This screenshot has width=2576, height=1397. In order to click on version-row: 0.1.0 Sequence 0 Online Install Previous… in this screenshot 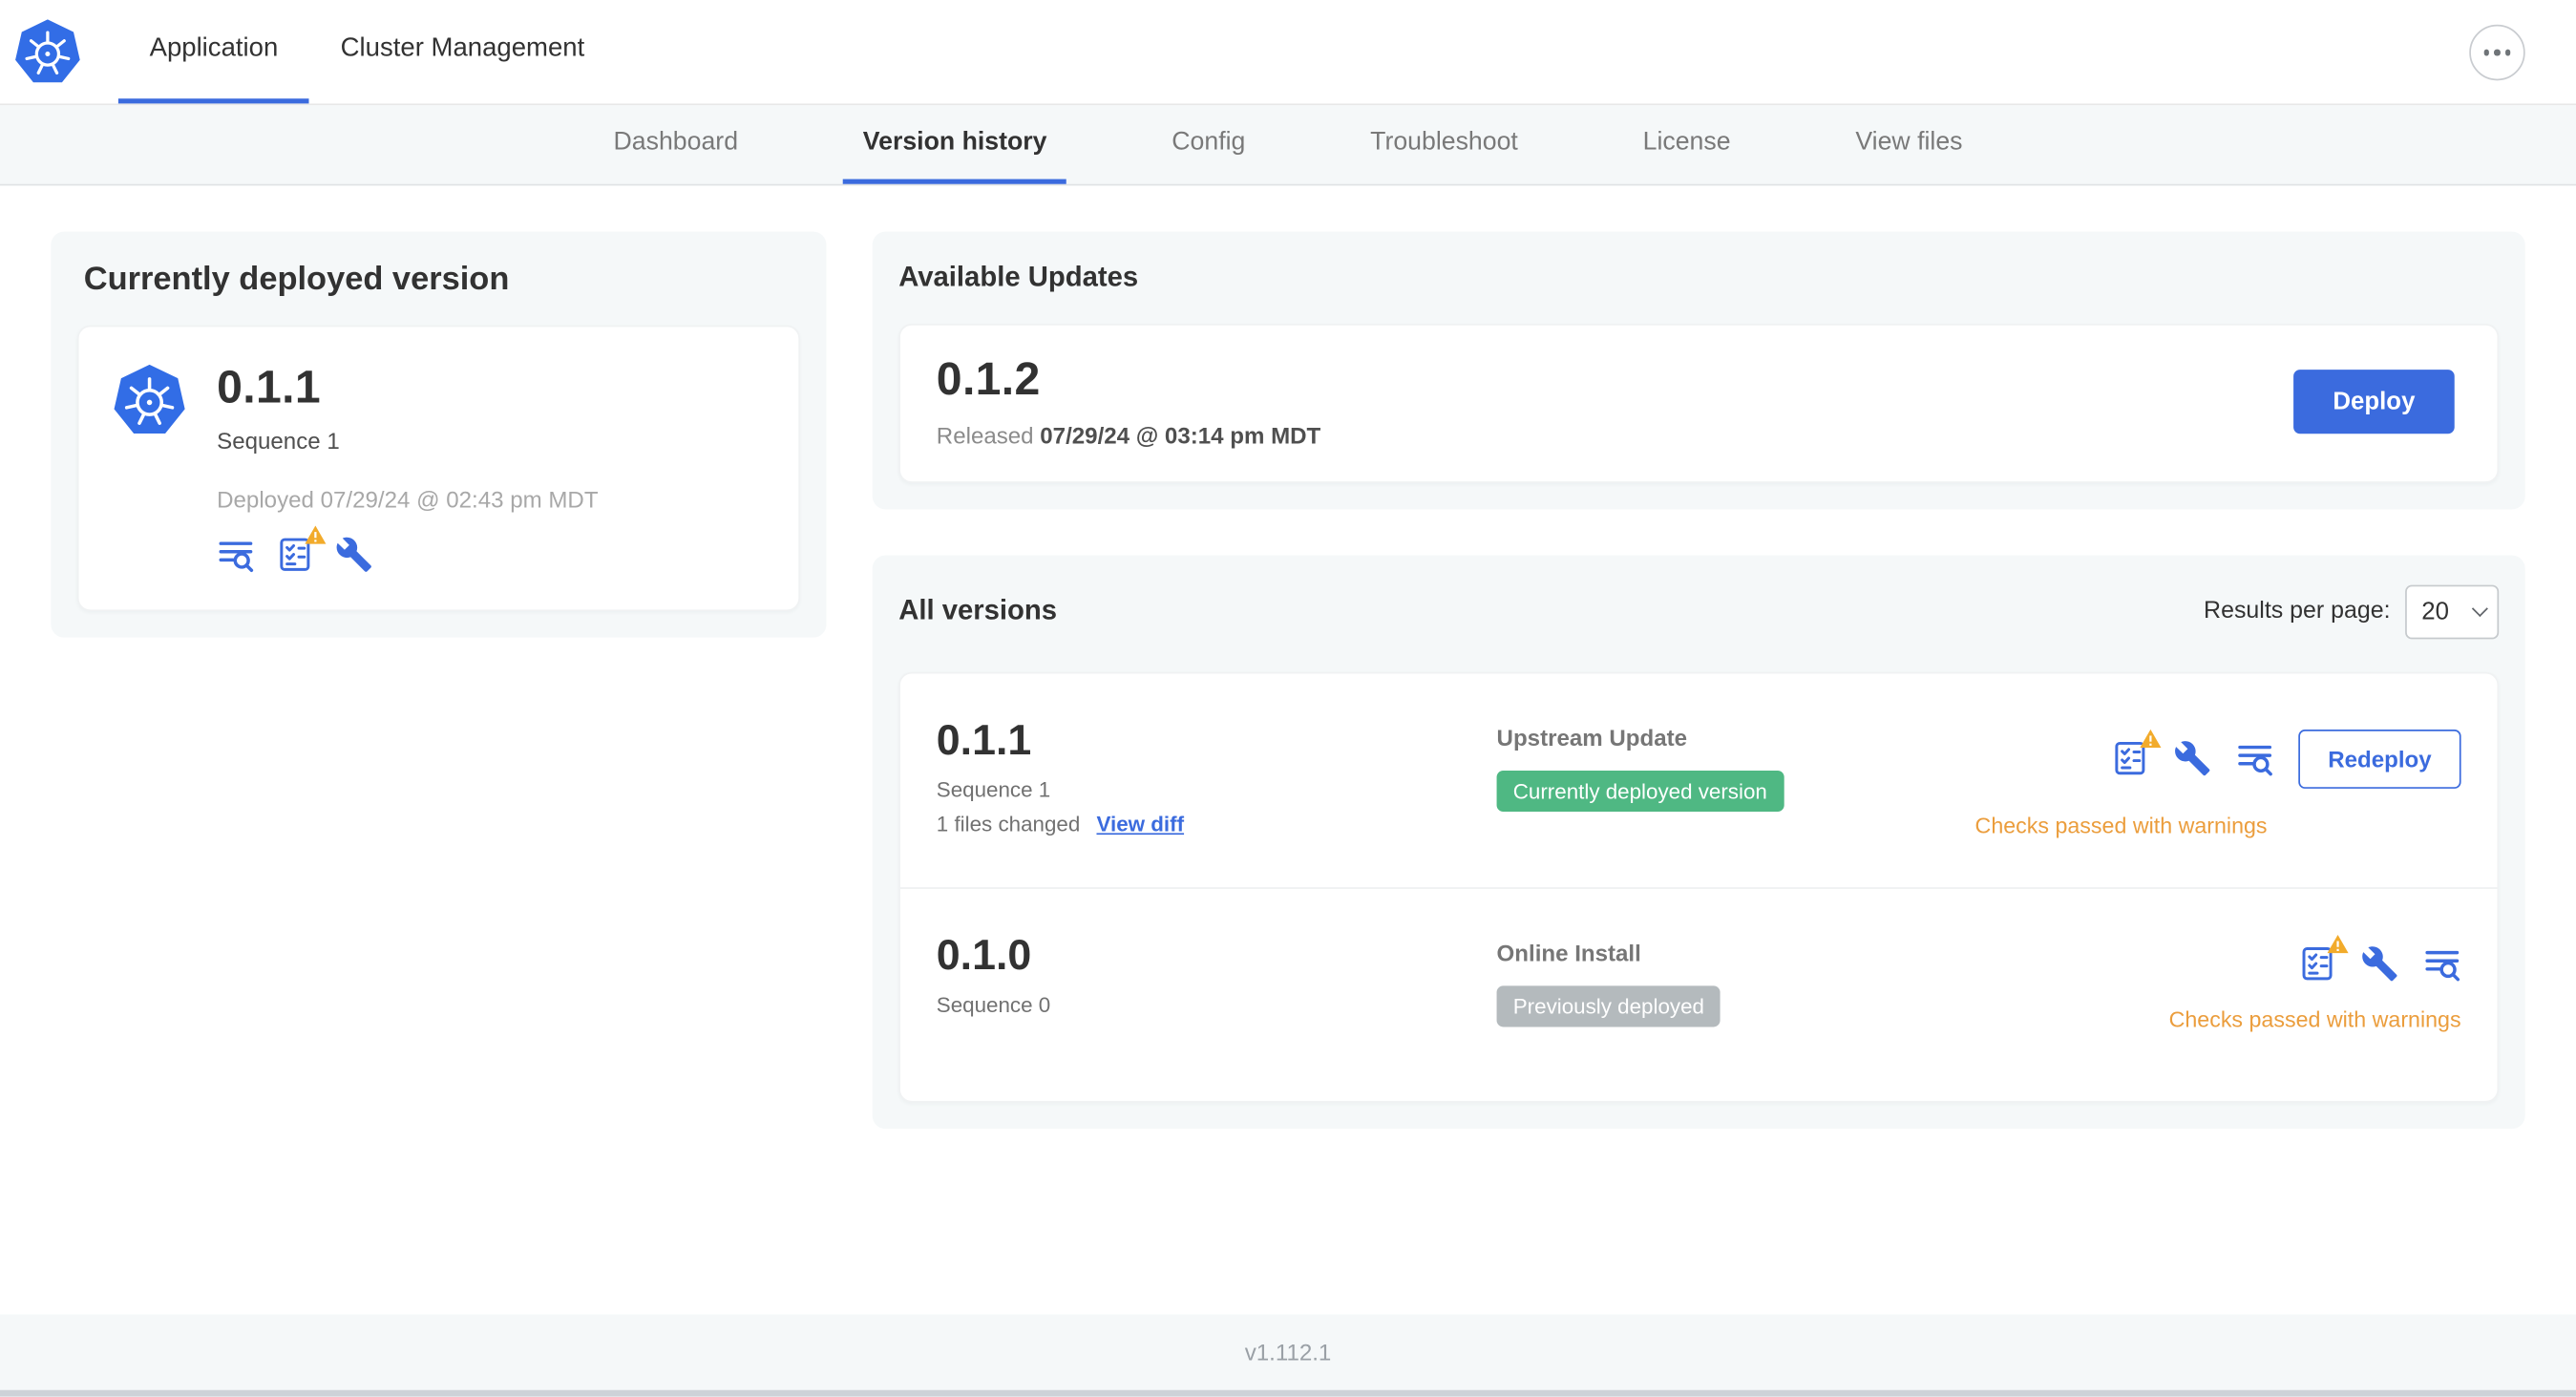, I will do `click(1698, 993)`.